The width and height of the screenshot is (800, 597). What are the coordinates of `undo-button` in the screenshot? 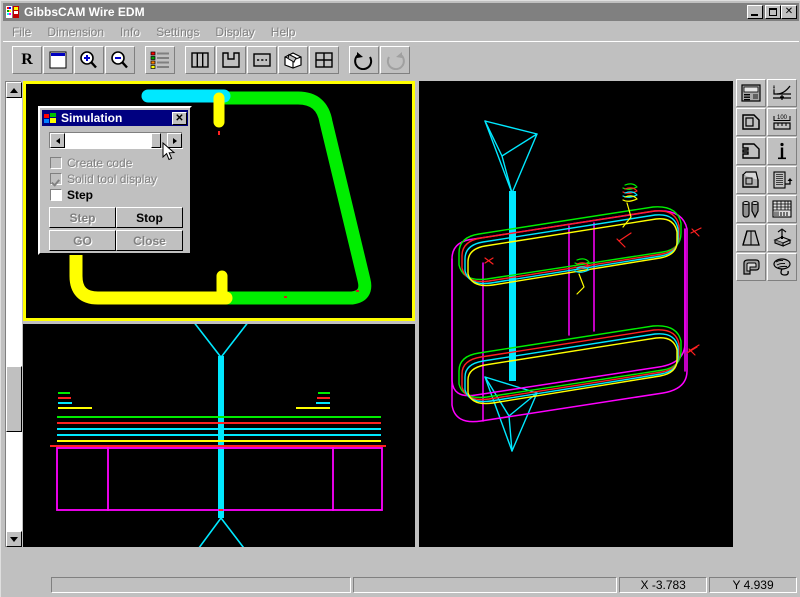 It's located at (364, 60).